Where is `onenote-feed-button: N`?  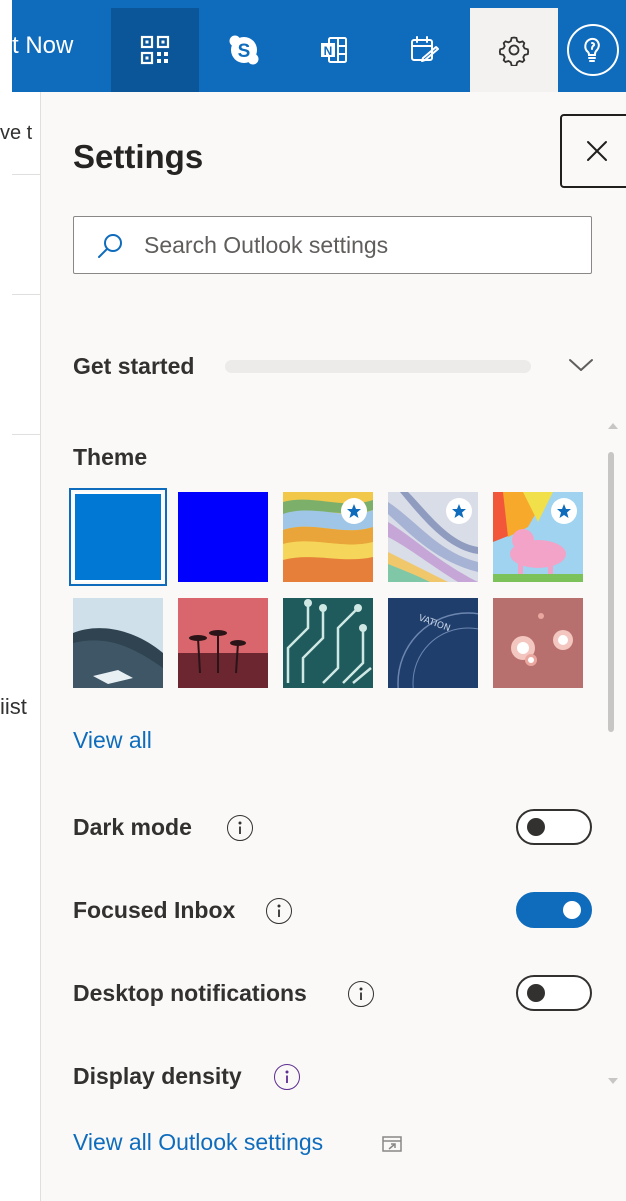 onenote-feed-button: N is located at coordinates (334, 50).